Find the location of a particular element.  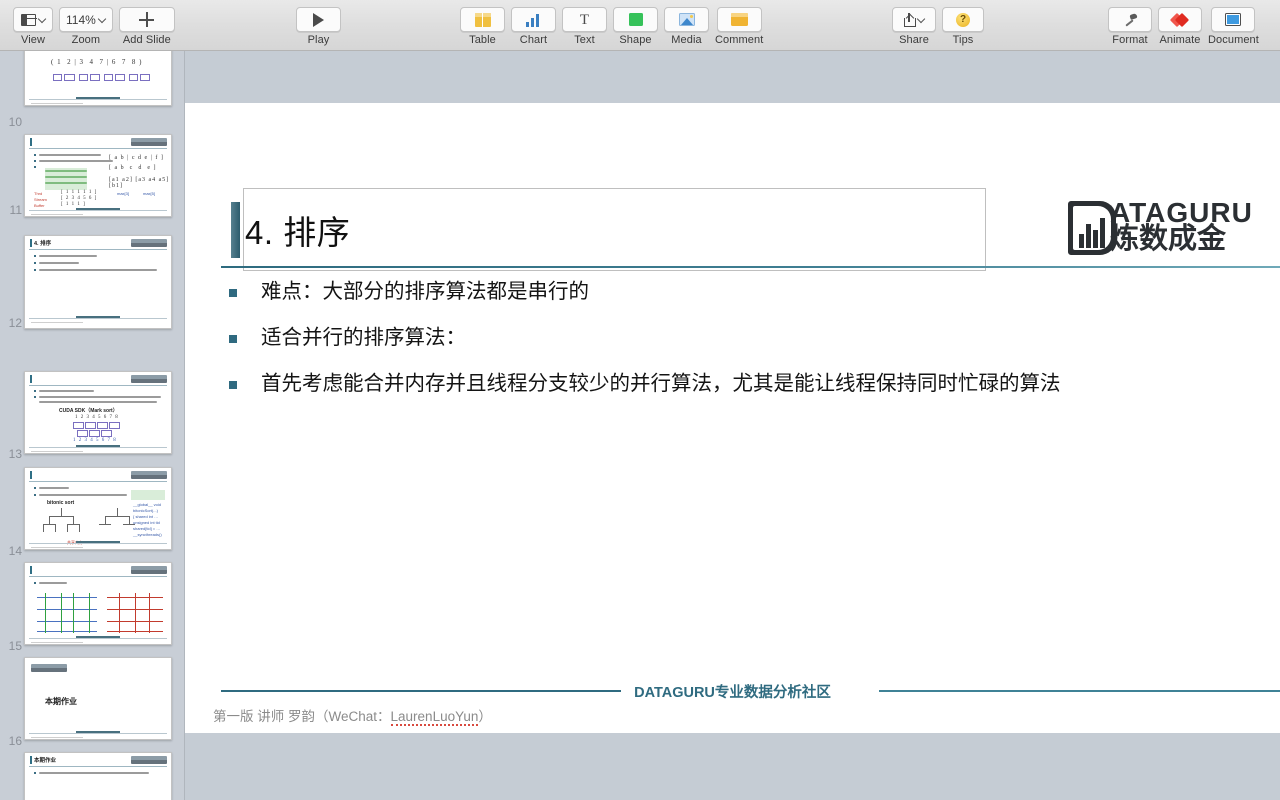

animate-label: Animate is located at coordinates (1180, 40).